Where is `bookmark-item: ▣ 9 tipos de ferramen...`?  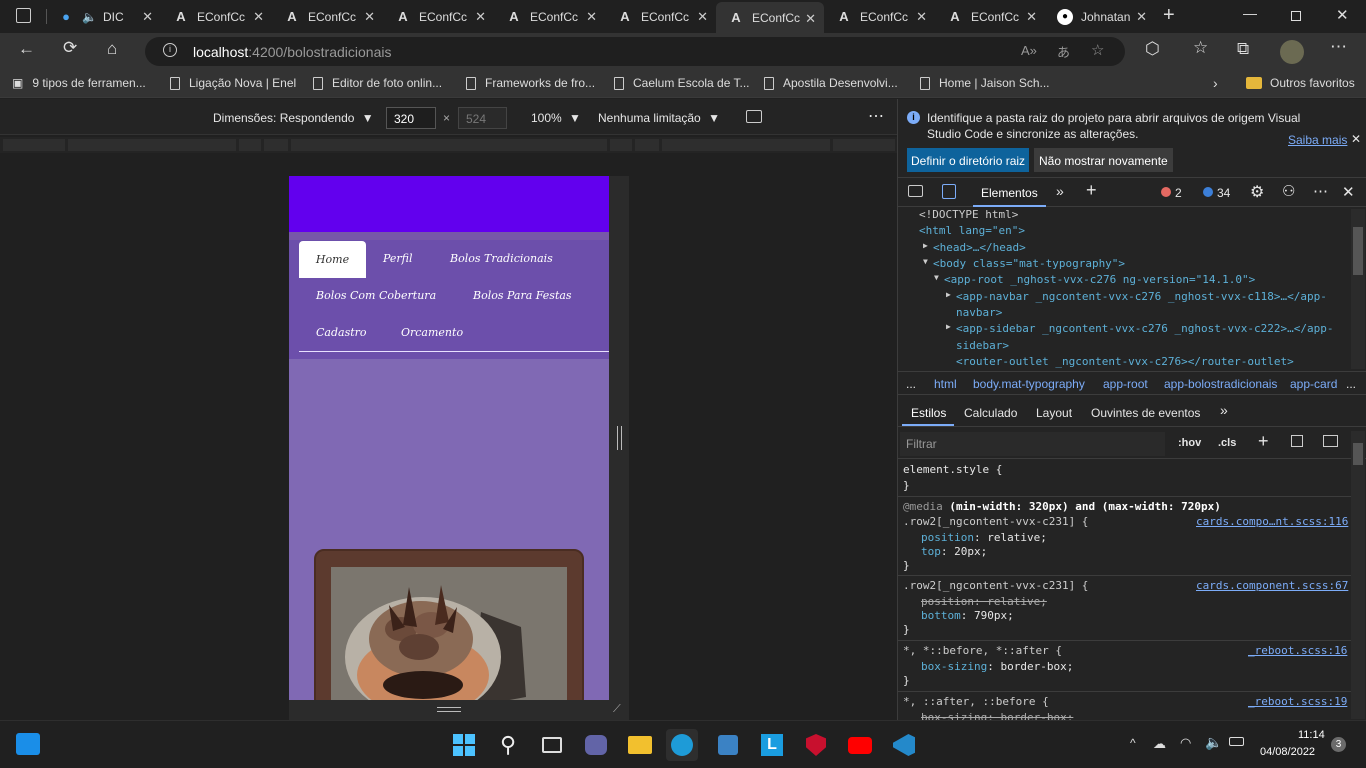
bookmark-item: ▣ 9 tipos de ferramen... is located at coordinates (79, 83).